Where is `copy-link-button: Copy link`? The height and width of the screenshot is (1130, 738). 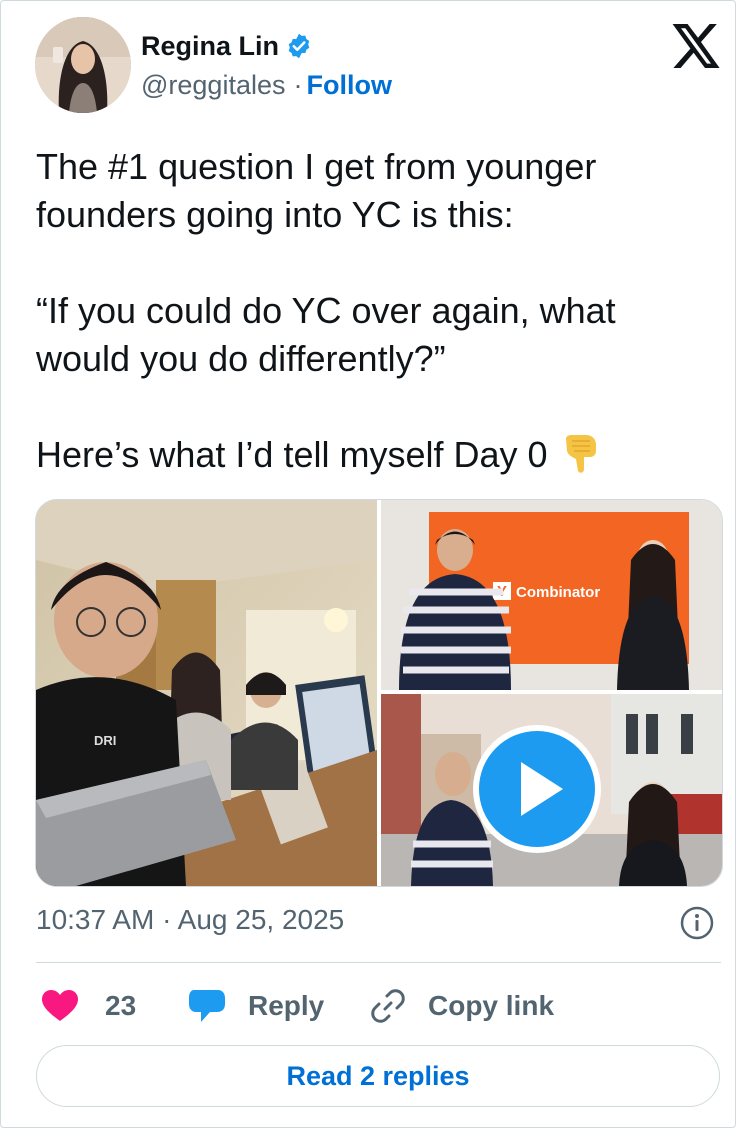
copy-link-button: Copy link is located at coordinates (462, 1006).